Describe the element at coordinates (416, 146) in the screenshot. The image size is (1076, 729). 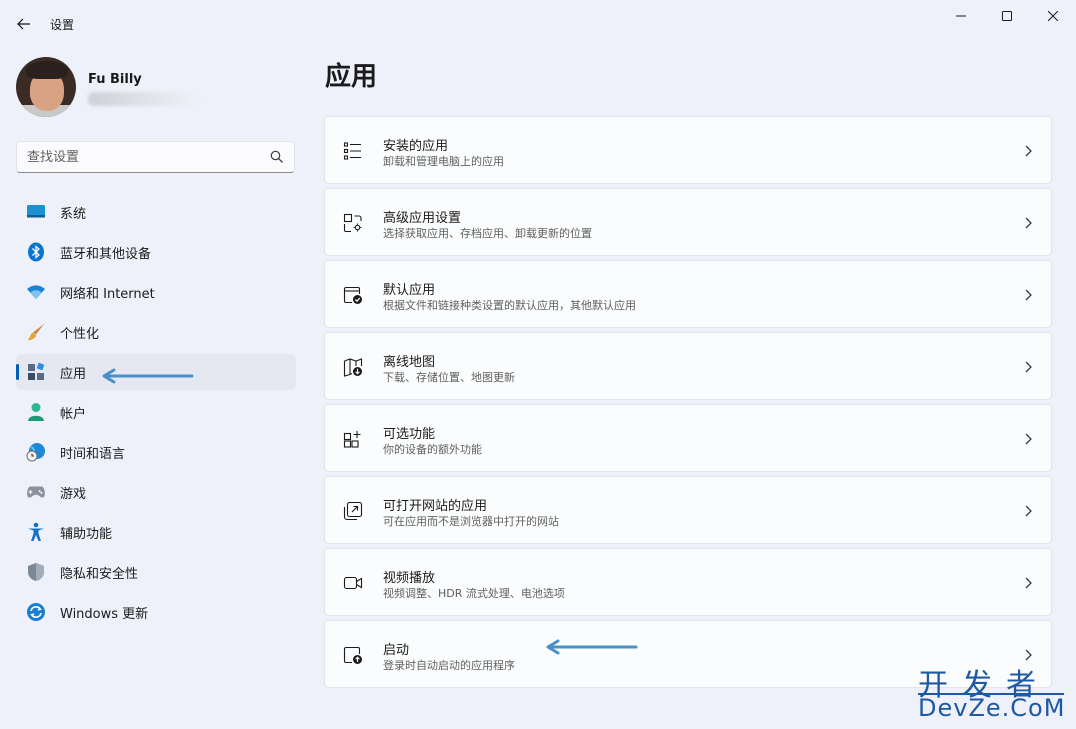
I see `card-title: 安装的应用` at that location.